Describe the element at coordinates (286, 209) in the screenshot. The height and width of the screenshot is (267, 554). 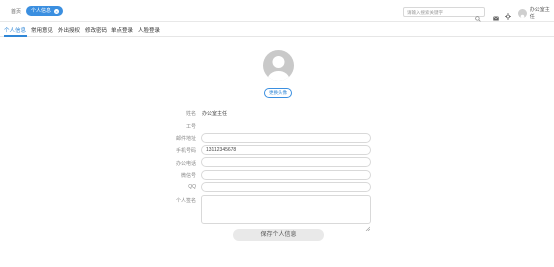
I see `signature-textarea` at that location.